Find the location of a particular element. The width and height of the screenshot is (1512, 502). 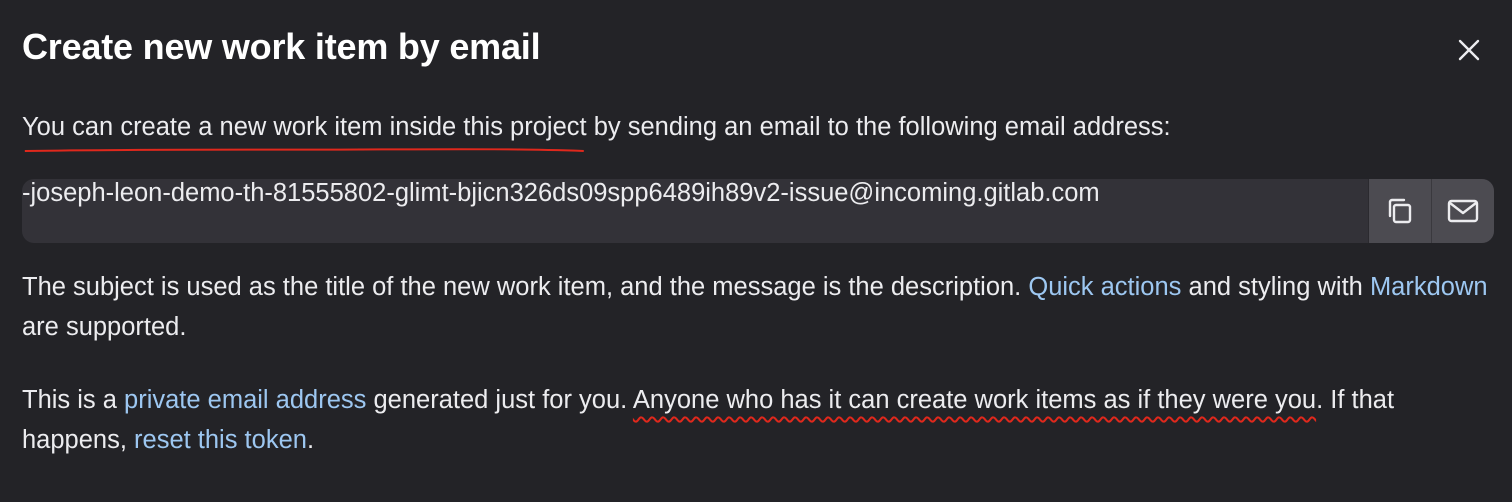

private-email-address-link: private email address is located at coordinates (245, 400).